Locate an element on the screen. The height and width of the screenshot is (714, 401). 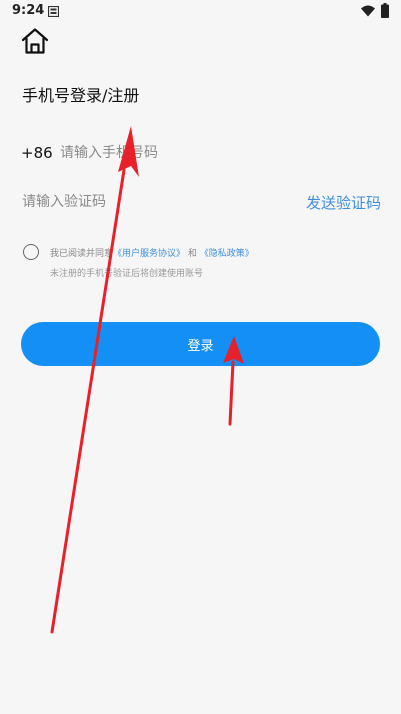
page-title: 手机号登录/注册 is located at coordinates (81, 95).